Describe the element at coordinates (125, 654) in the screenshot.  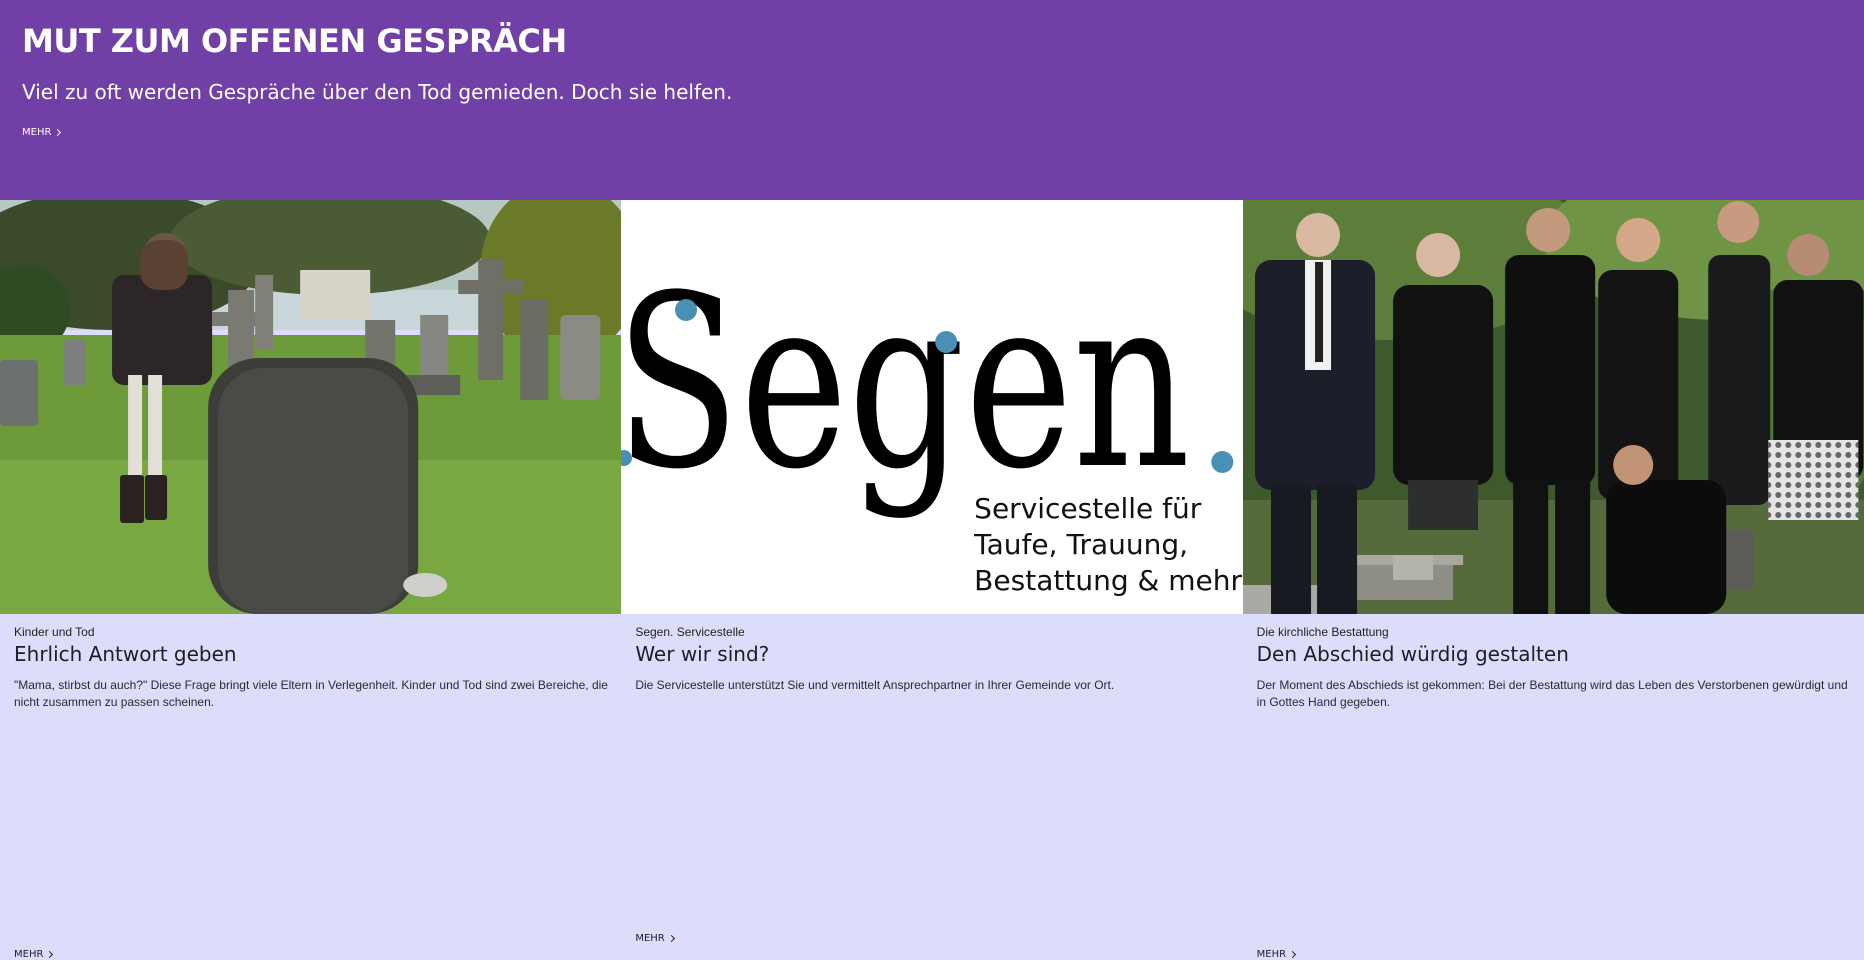
I see `card-title: Ehrlich Antwort geben` at that location.